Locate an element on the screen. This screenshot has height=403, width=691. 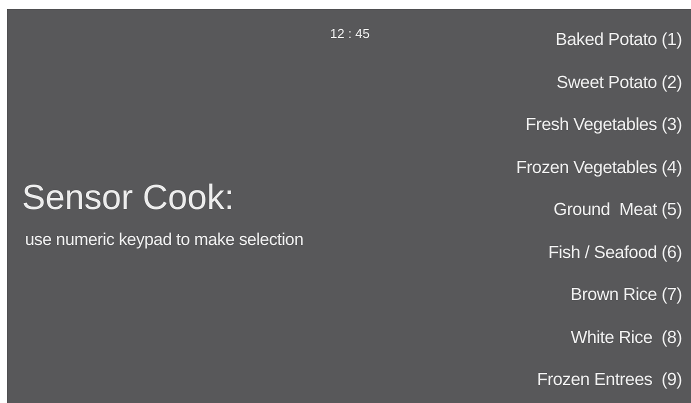
clock-time: 12 : 45 is located at coordinates (350, 34).